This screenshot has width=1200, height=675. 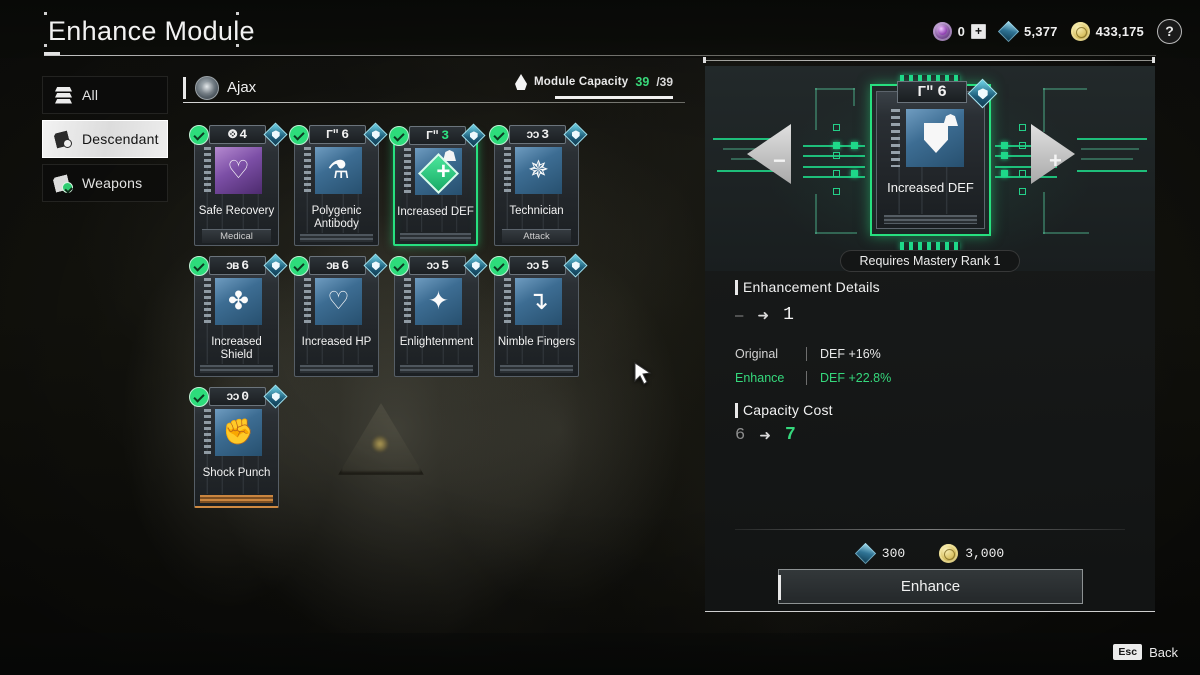 What do you see at coordinates (445, 265) in the screenshot?
I see `socket-cost-value: 5` at bounding box center [445, 265].